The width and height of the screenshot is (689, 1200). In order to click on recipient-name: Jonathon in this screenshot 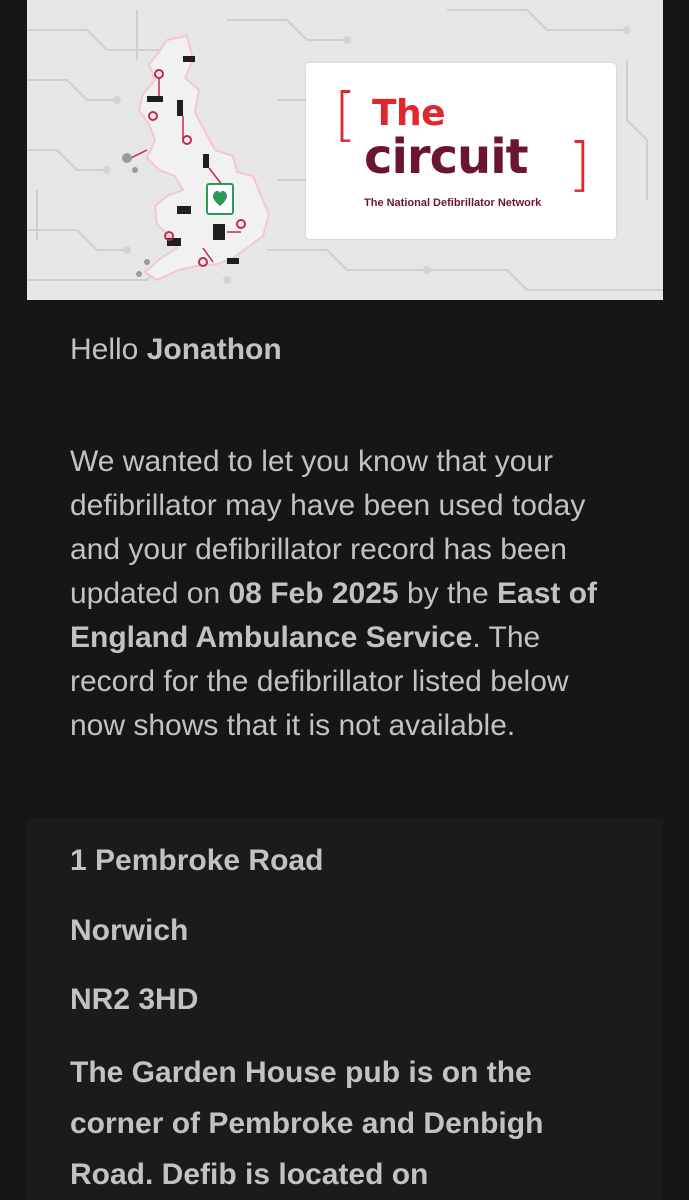, I will do `click(214, 349)`.